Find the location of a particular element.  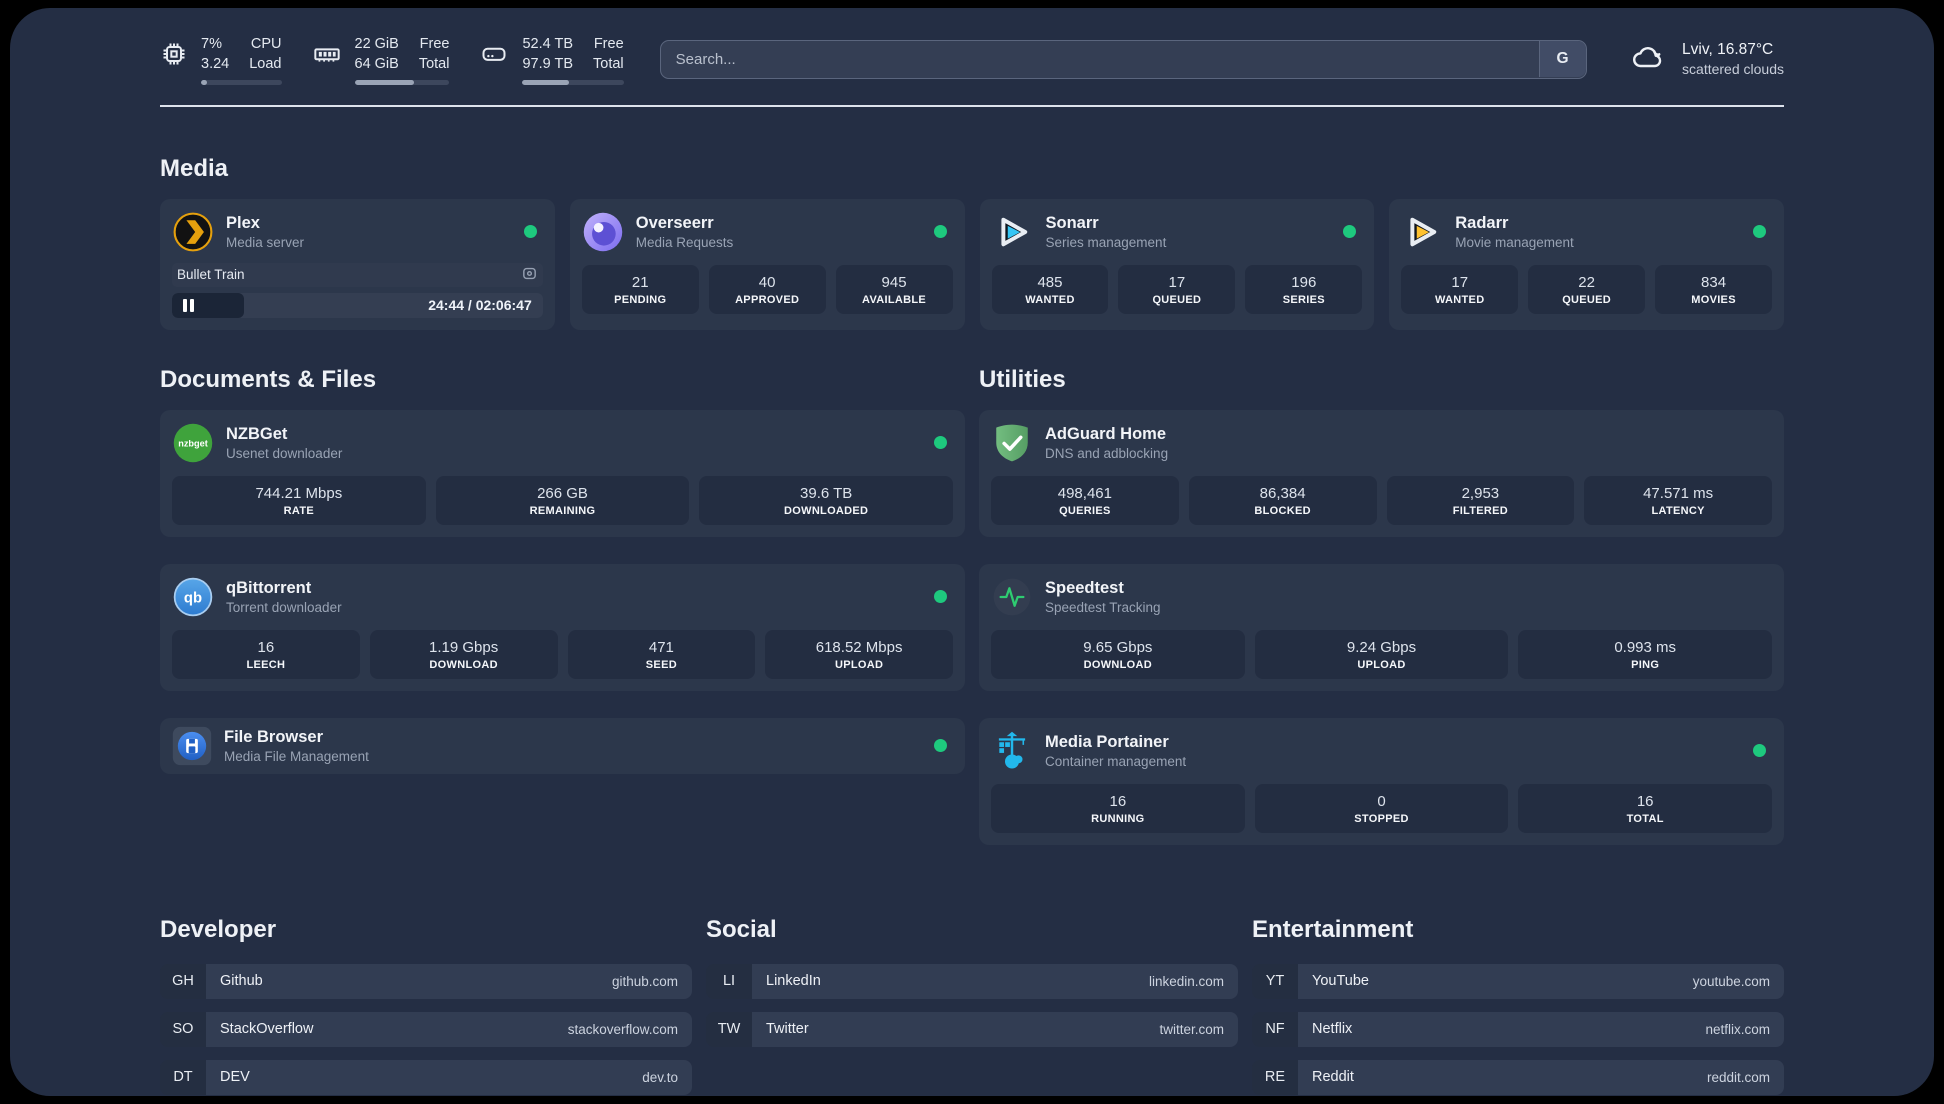

bookmark-linkedin: LI LinkedIn linkedin.com is located at coordinates (972, 981).